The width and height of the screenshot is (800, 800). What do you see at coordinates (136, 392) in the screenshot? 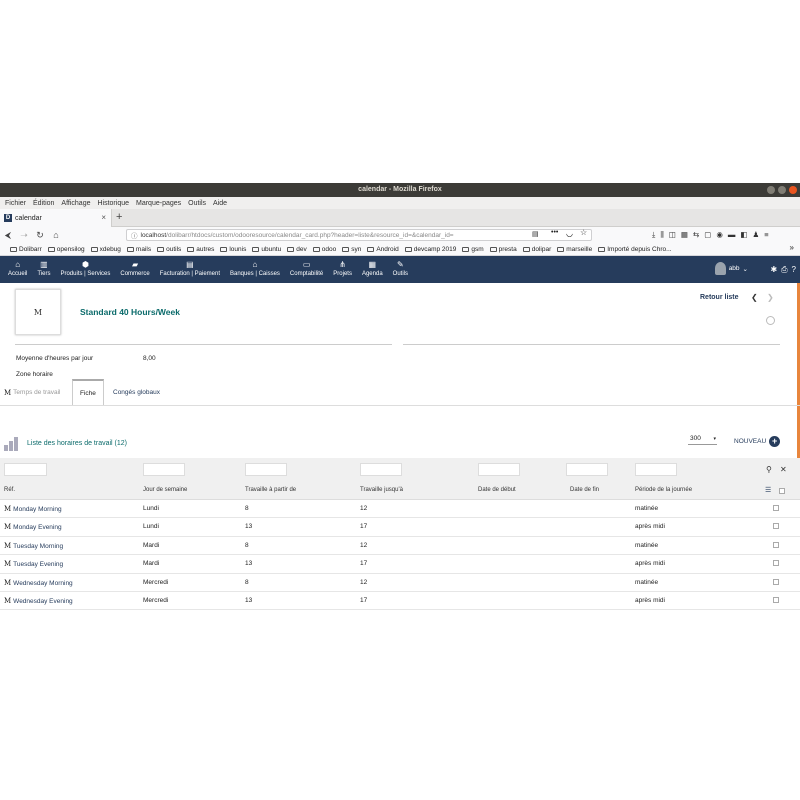
I see `tab-conges-globaux: Congés globaux` at bounding box center [136, 392].